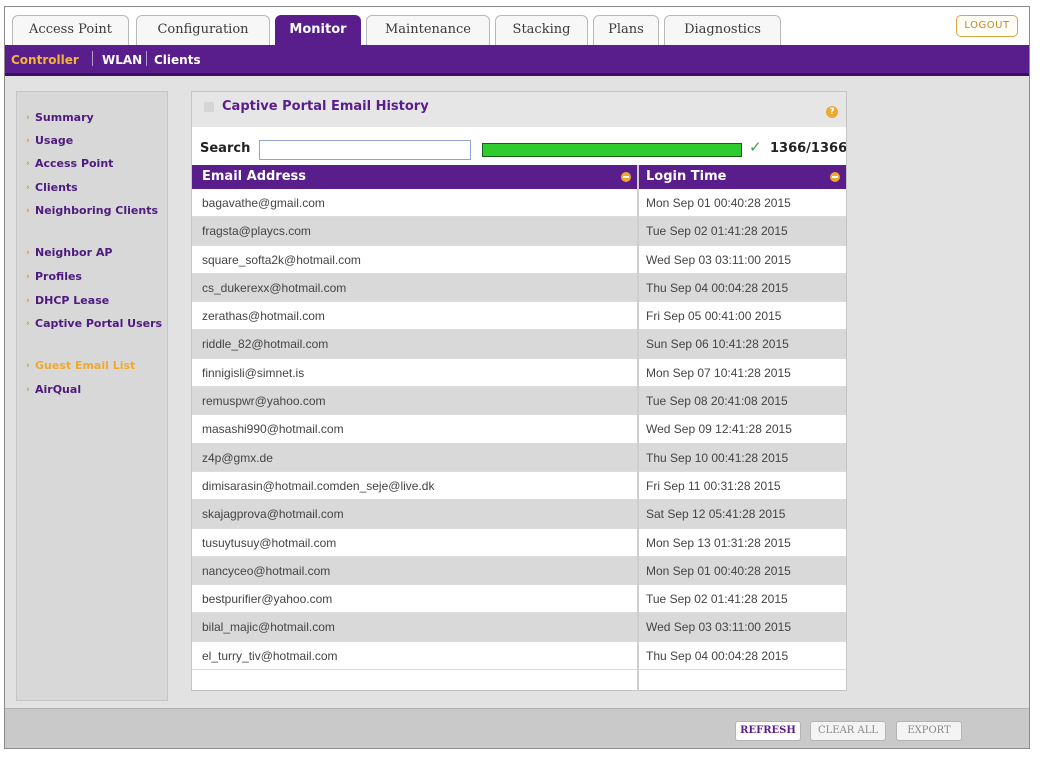  I want to click on email-cell: dimisarasin@hotmail.comden_seje@live.dk, so click(318, 485).